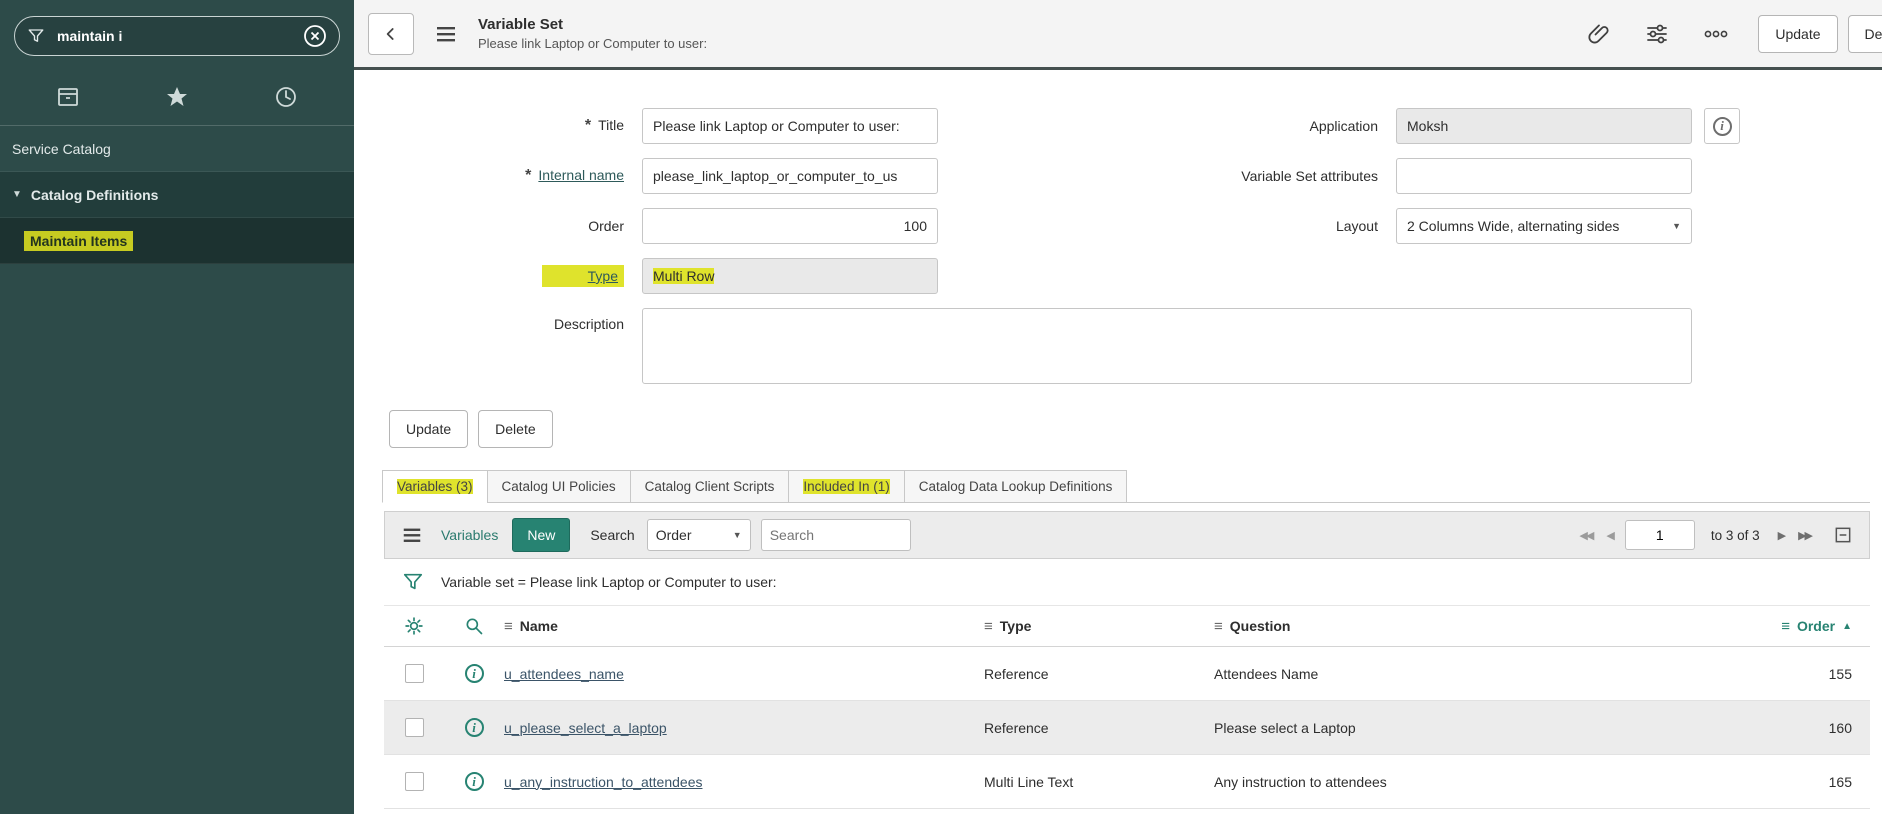  Describe the element at coordinates (177, 149) in the screenshot. I see `sidebar-item-service-catalog: Service Catalog` at that location.